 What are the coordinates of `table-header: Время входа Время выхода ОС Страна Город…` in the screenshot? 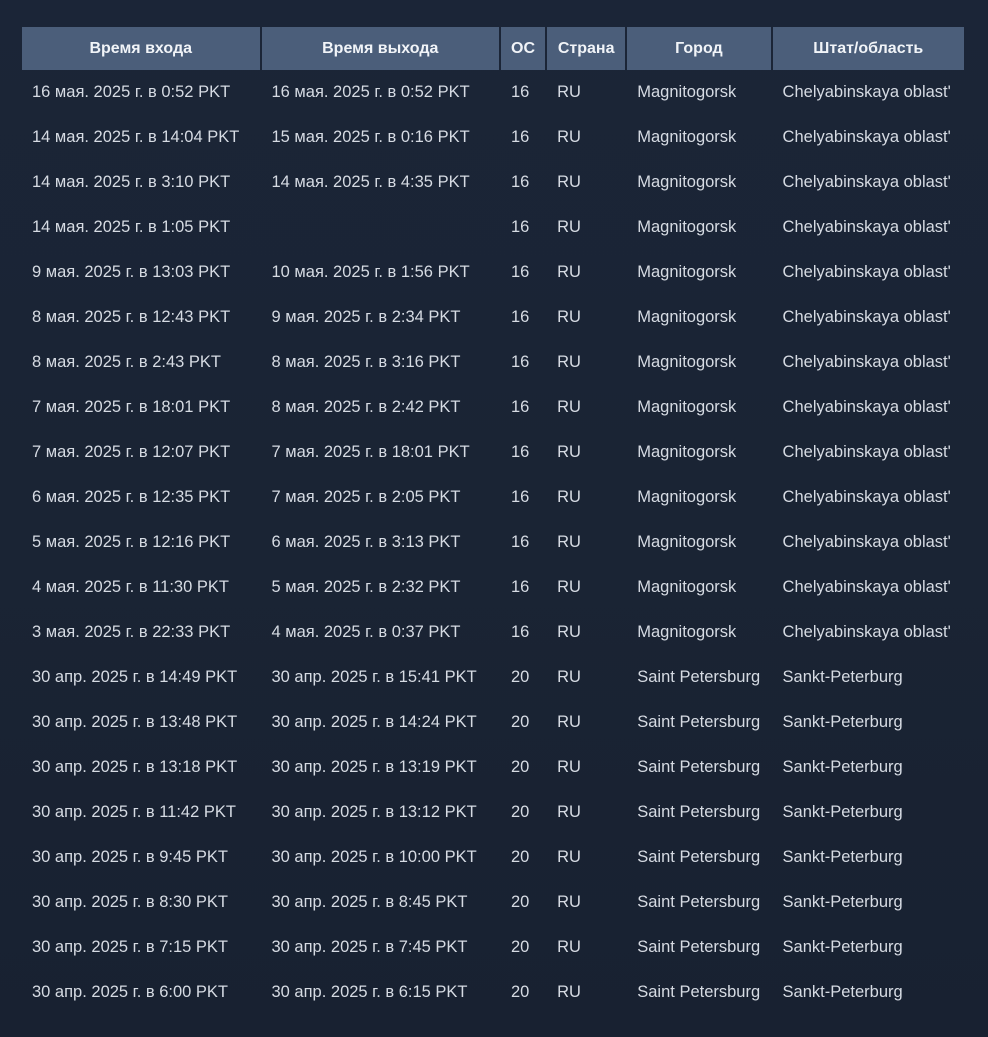 It's located at (493, 48).